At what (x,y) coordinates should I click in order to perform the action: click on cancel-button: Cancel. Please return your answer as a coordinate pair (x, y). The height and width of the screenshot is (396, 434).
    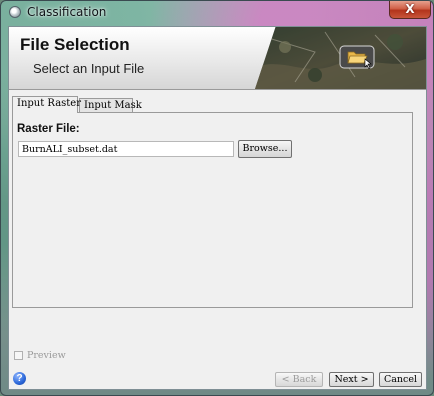
    Looking at the image, I should click on (400, 379).